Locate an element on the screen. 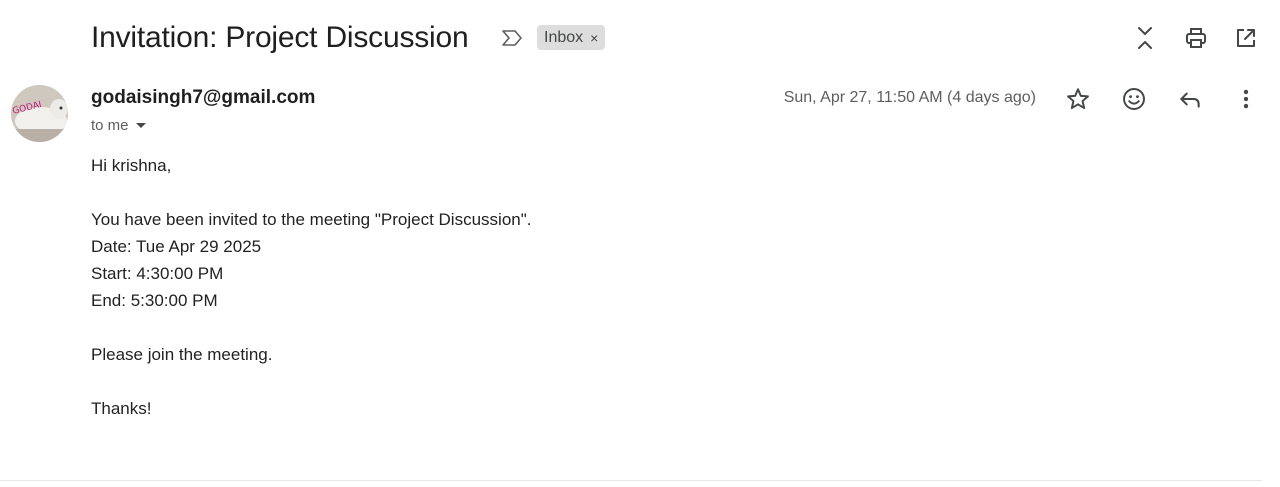 Image resolution: width=1280 pixels, height=487 pixels. body-line: Please join the meeting. is located at coordinates (182, 354).